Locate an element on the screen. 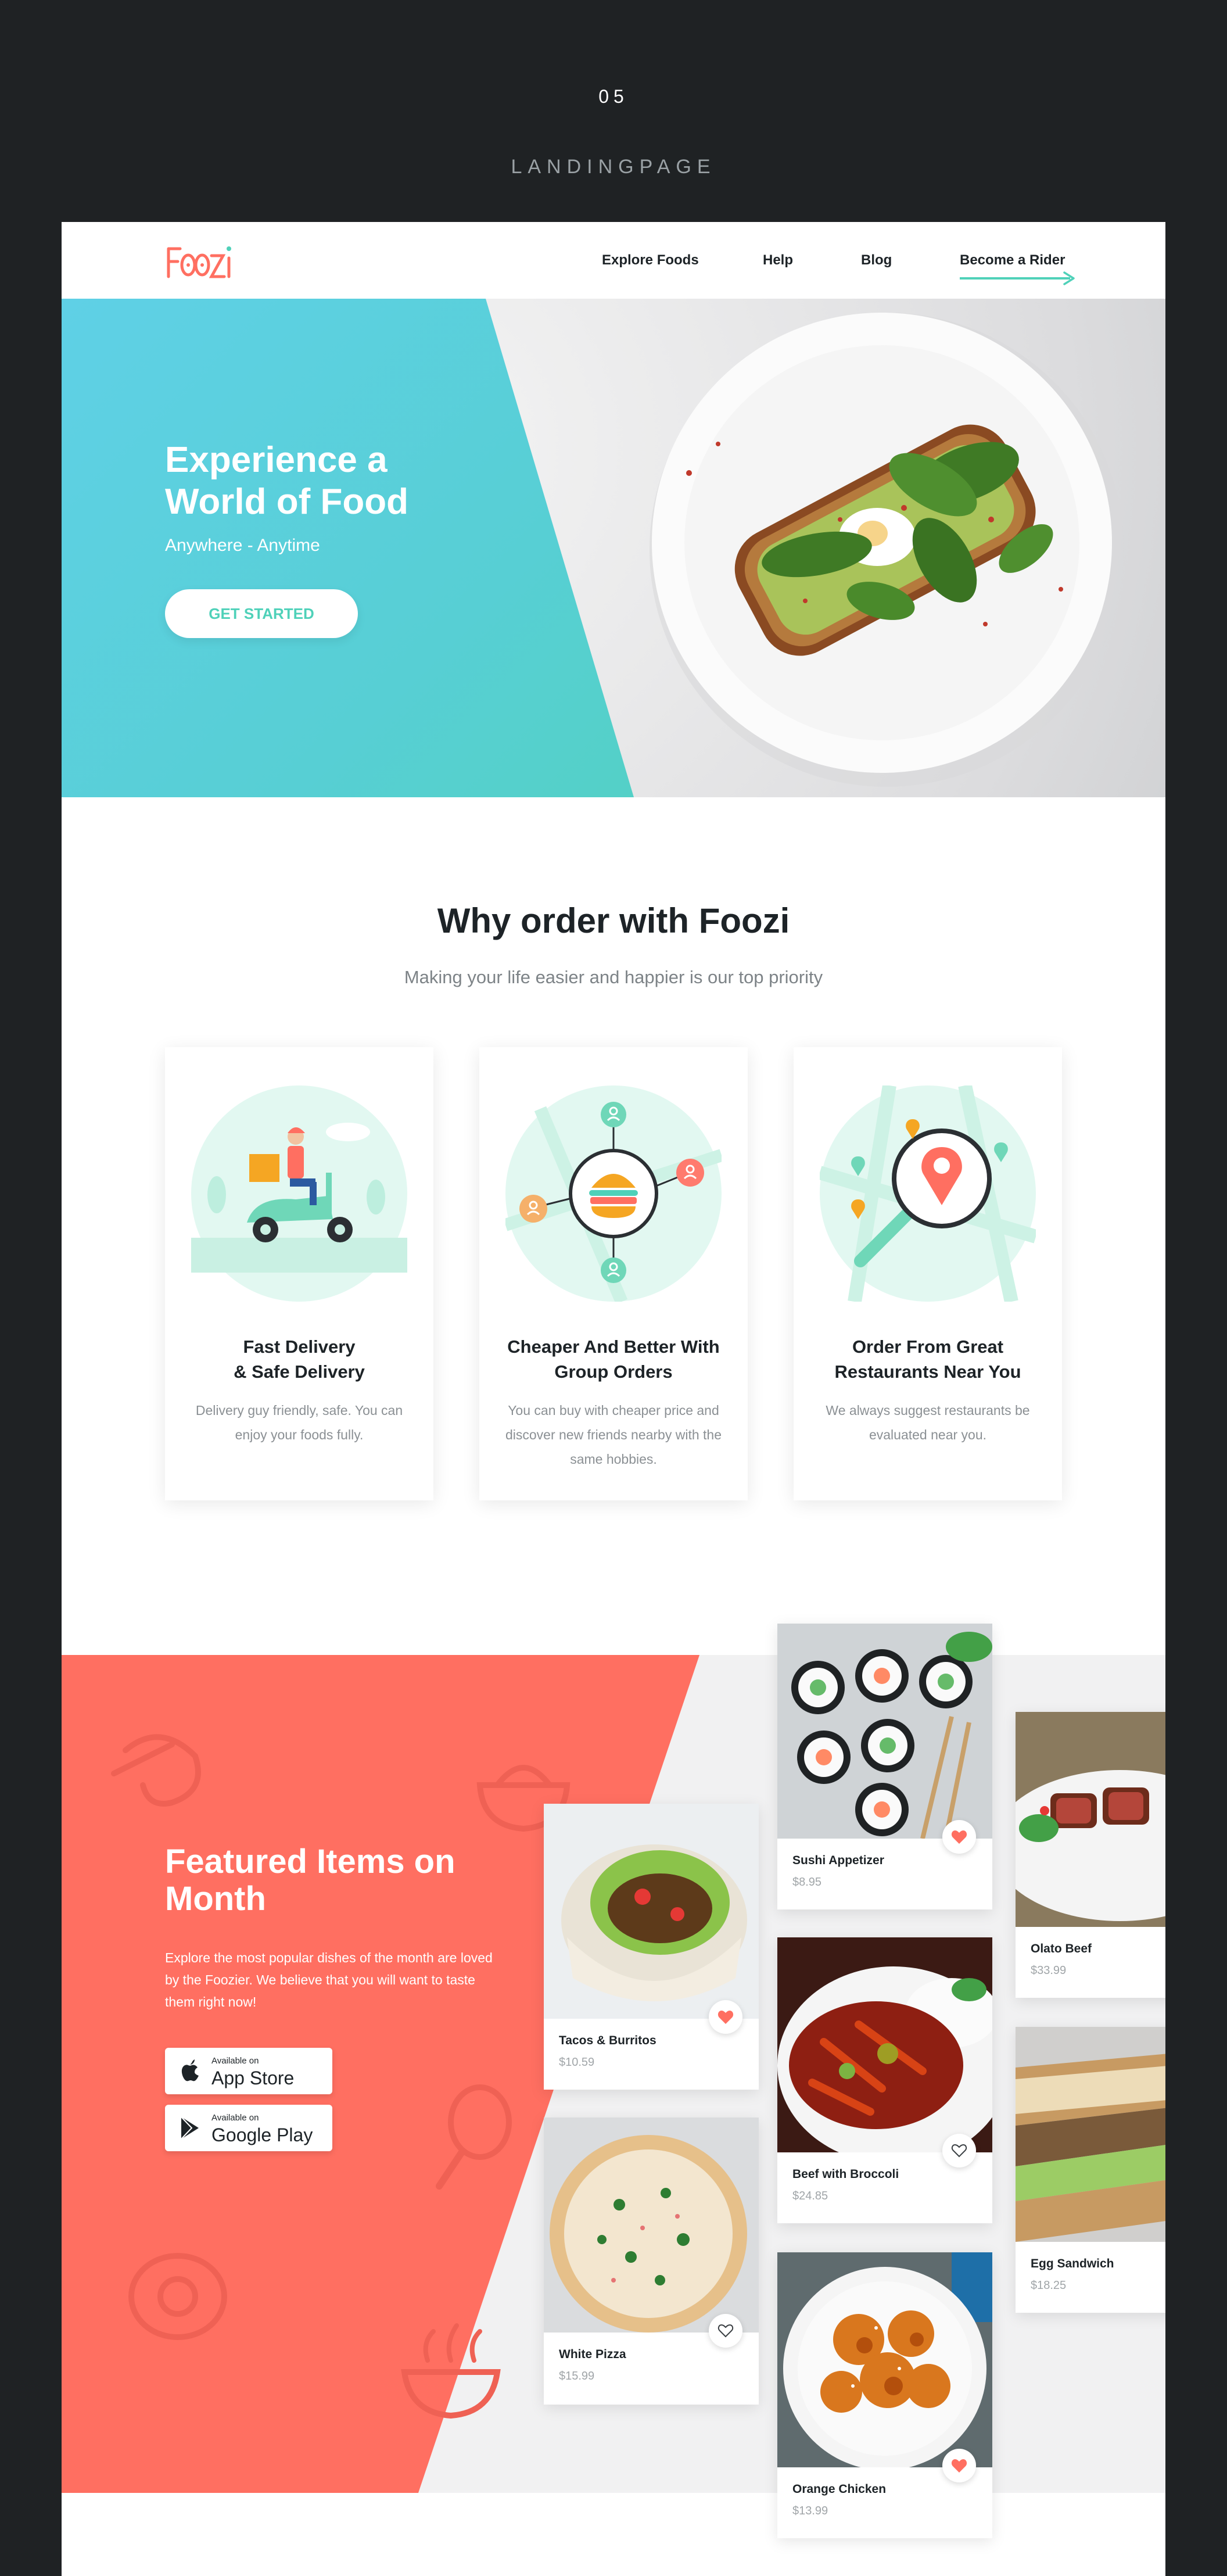 The width and height of the screenshot is (1227, 2576). orange-chicken-image is located at coordinates (884, 2359).